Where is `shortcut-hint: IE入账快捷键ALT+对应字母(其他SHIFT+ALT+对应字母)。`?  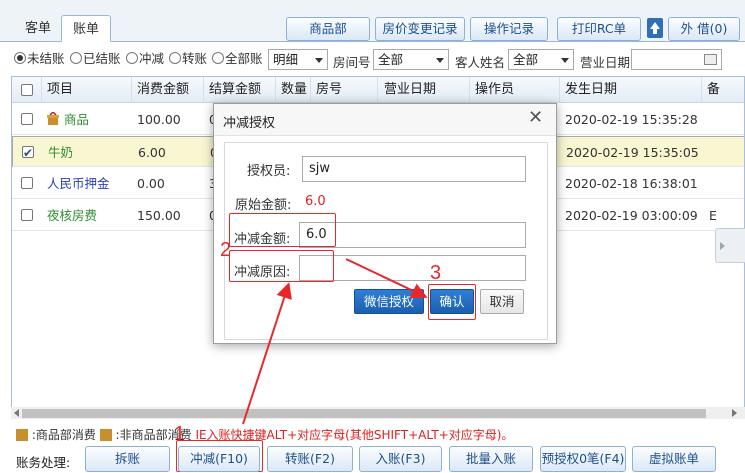 shortcut-hint: IE入账快捷键ALT+对应字母(其他SHIFT+ALT+对应字母)。 is located at coordinates (354, 435).